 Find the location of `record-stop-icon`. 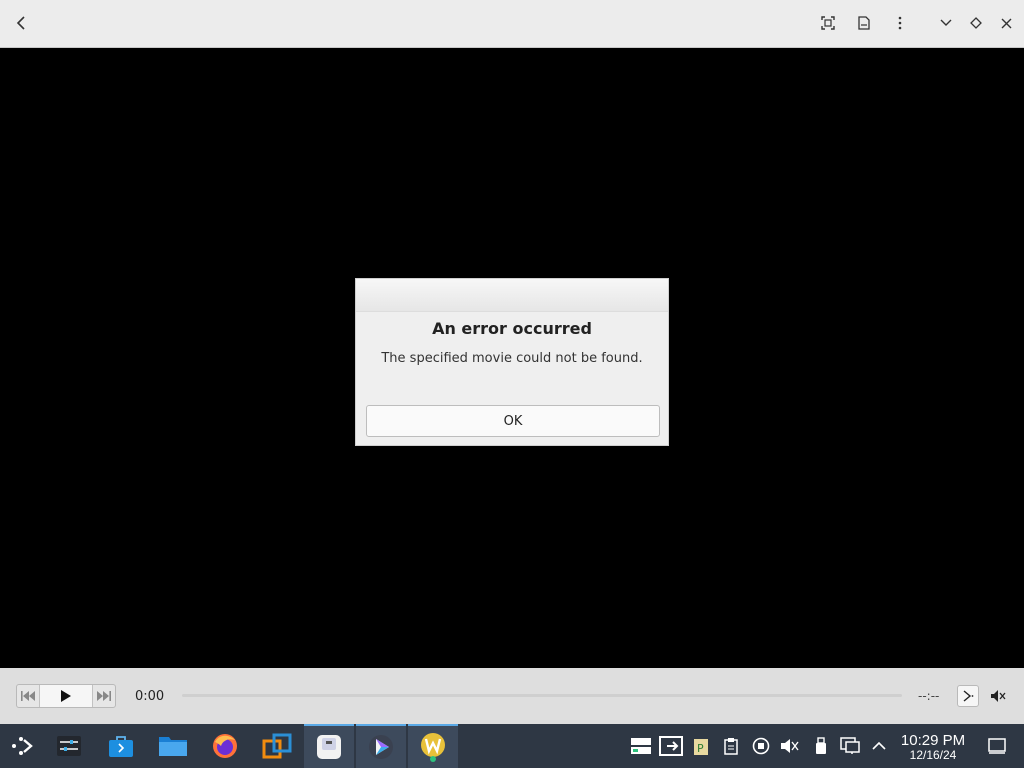

record-stop-icon is located at coordinates (761, 746).